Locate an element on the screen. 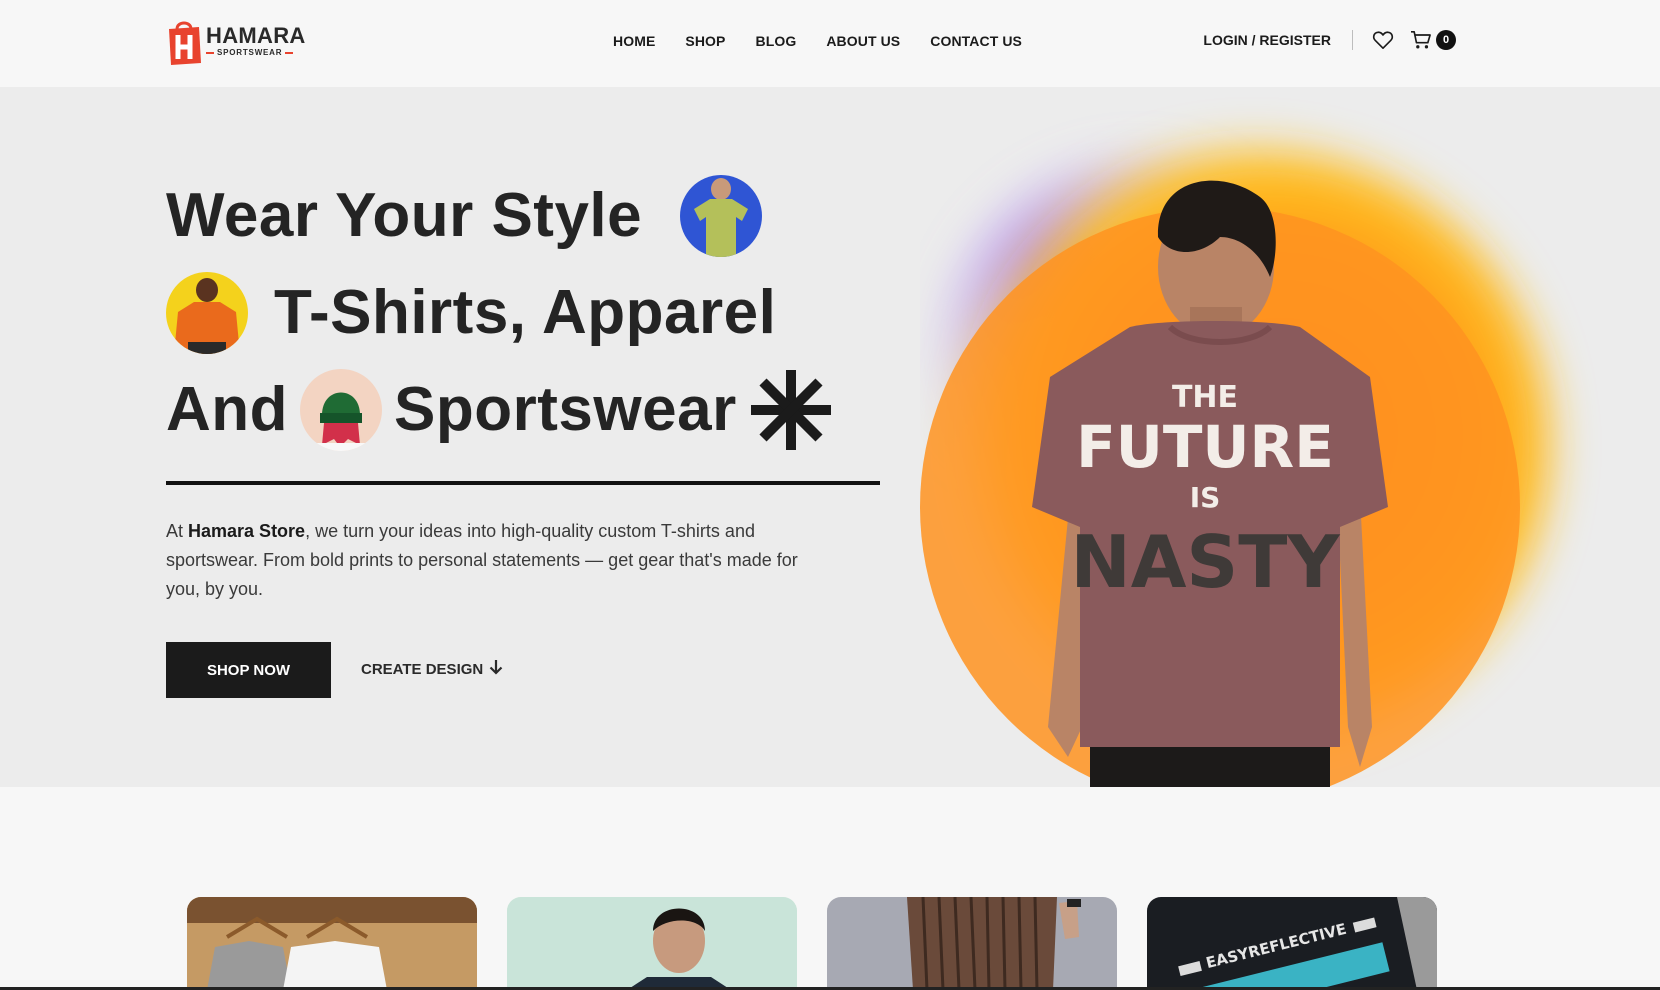 The image size is (1660, 990). card-reflective-label: EASYREFLECTIVE is located at coordinates (1292, 943).